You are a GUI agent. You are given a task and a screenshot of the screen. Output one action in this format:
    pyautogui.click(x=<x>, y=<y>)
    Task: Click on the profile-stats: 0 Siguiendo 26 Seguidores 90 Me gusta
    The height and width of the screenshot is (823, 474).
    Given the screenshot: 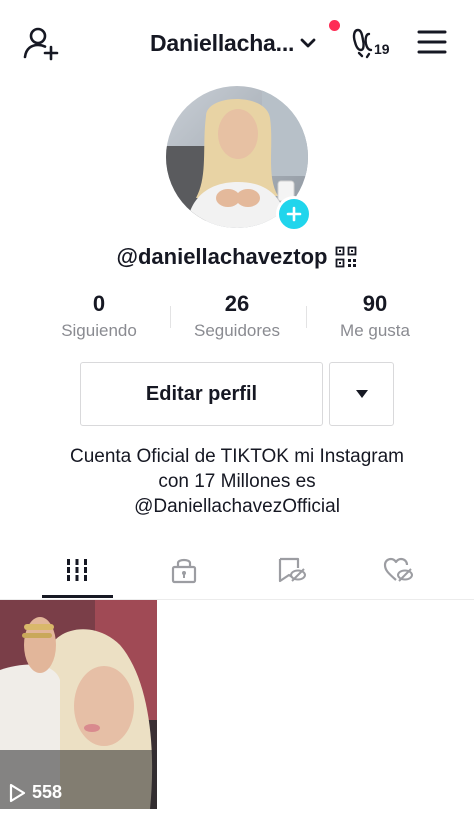 What is the action you would take?
    pyautogui.click(x=237, y=318)
    